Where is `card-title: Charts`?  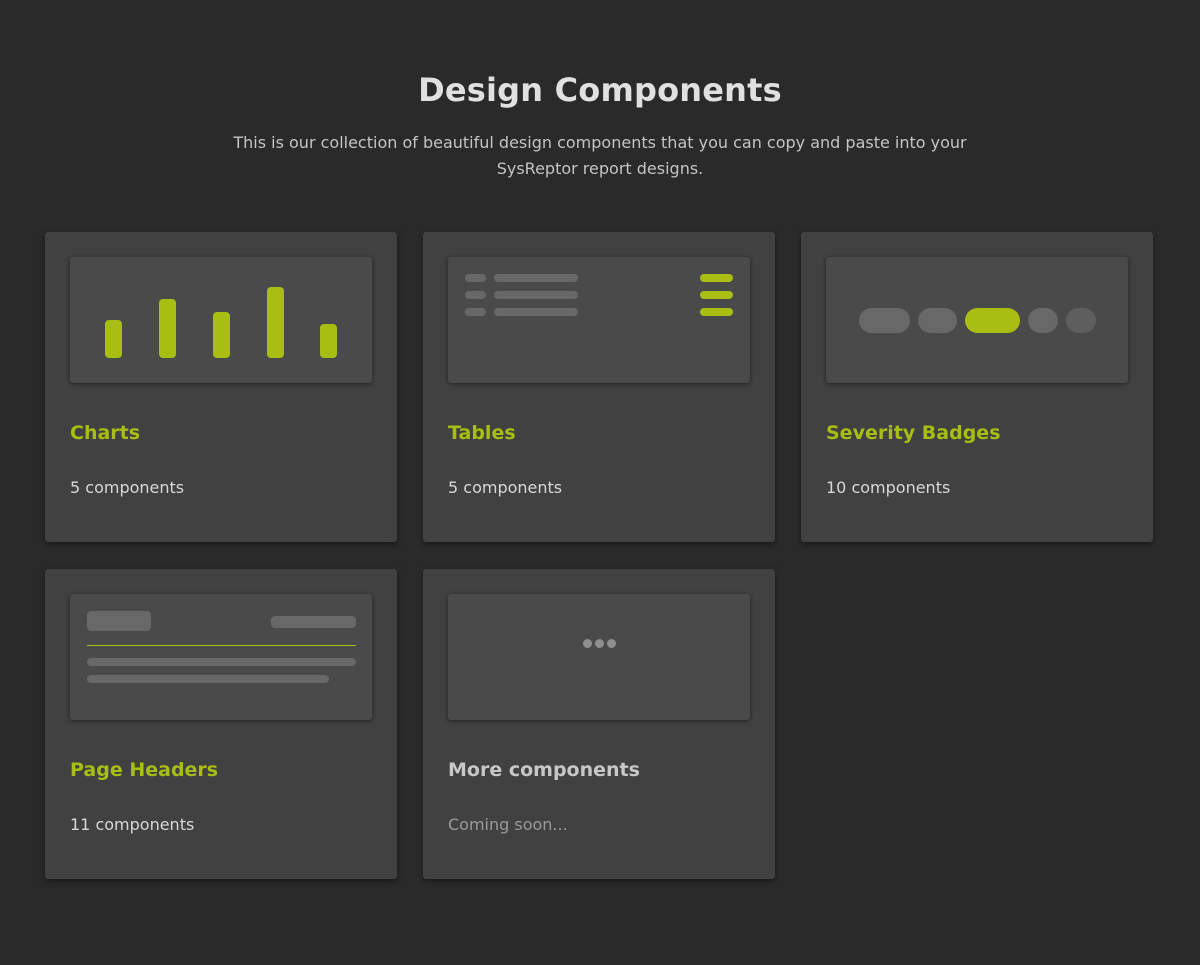 card-title: Charts is located at coordinates (105, 433).